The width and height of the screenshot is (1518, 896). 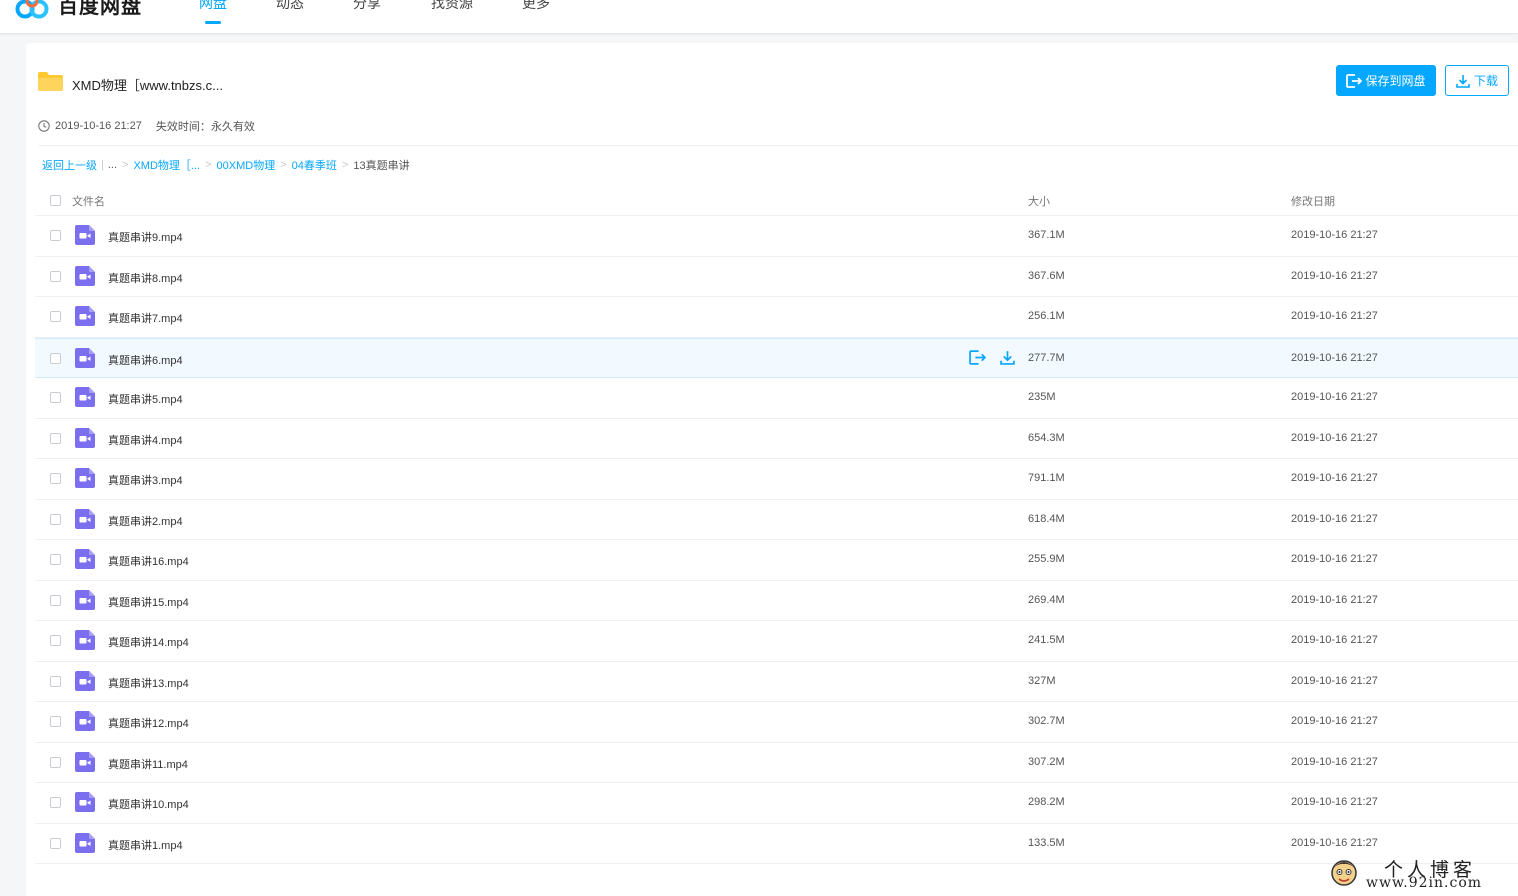 What do you see at coordinates (978, 359) in the screenshot?
I see `row-save-icon` at bounding box center [978, 359].